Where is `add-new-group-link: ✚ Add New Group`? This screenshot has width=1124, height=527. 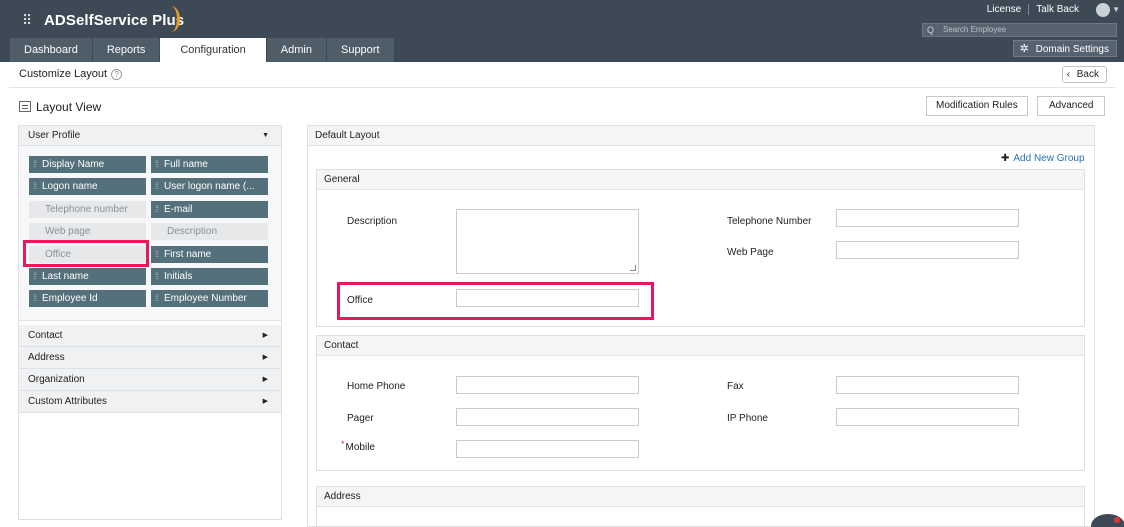 add-new-group-link: ✚ Add New Group is located at coordinates (1043, 158).